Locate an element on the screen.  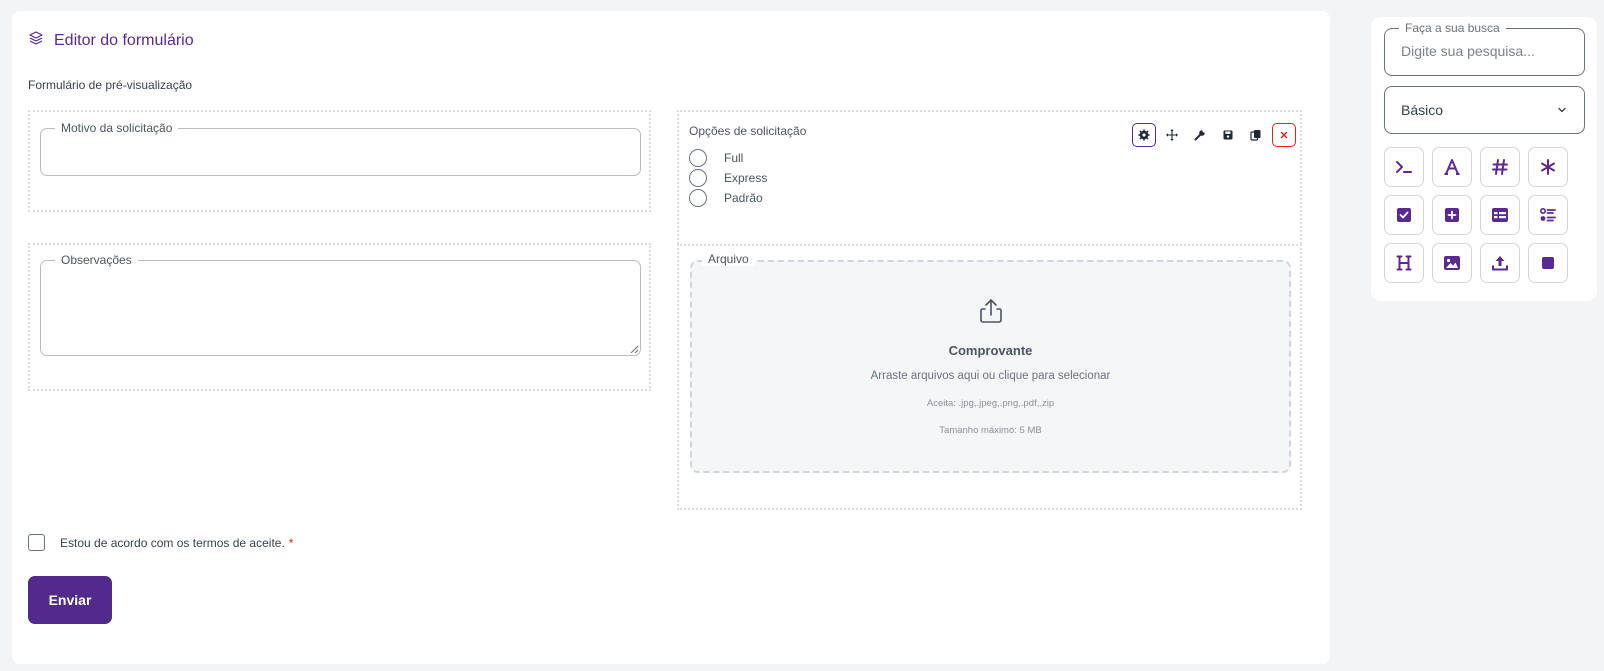
terms-label: Estou de acordo com os termos de aceite. is located at coordinates (172, 542).